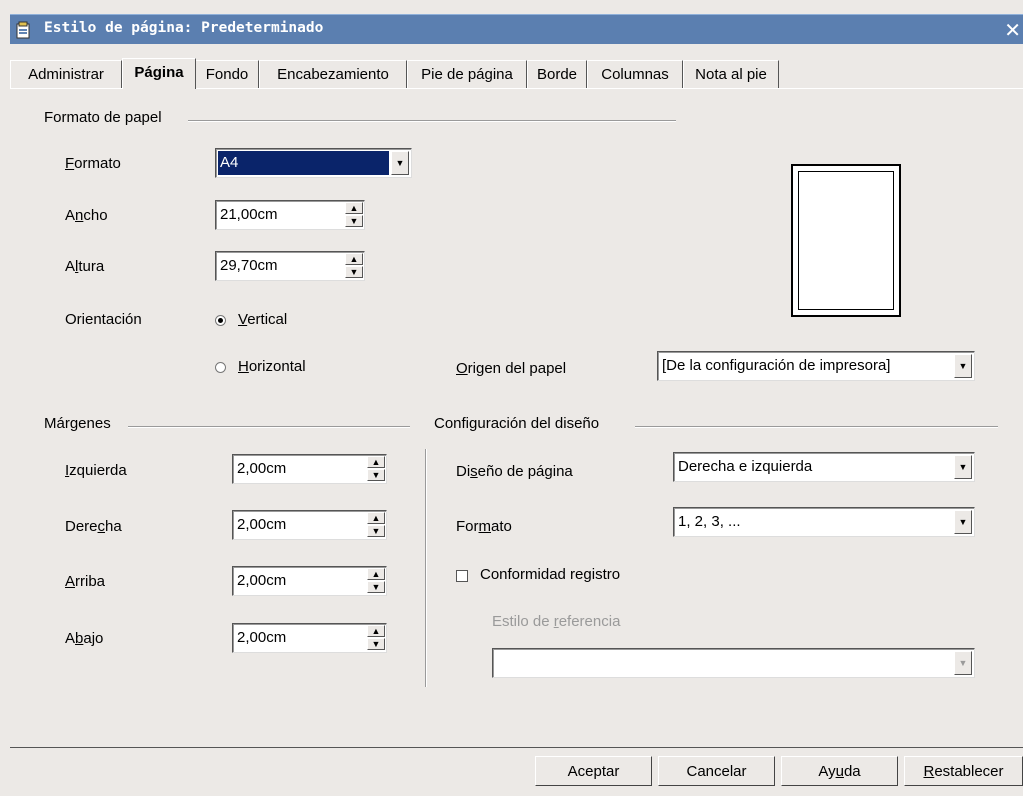 This screenshot has width=1023, height=796. Describe the element at coordinates (93, 526) in the screenshot. I see `right-margin-label: Derecha` at that location.